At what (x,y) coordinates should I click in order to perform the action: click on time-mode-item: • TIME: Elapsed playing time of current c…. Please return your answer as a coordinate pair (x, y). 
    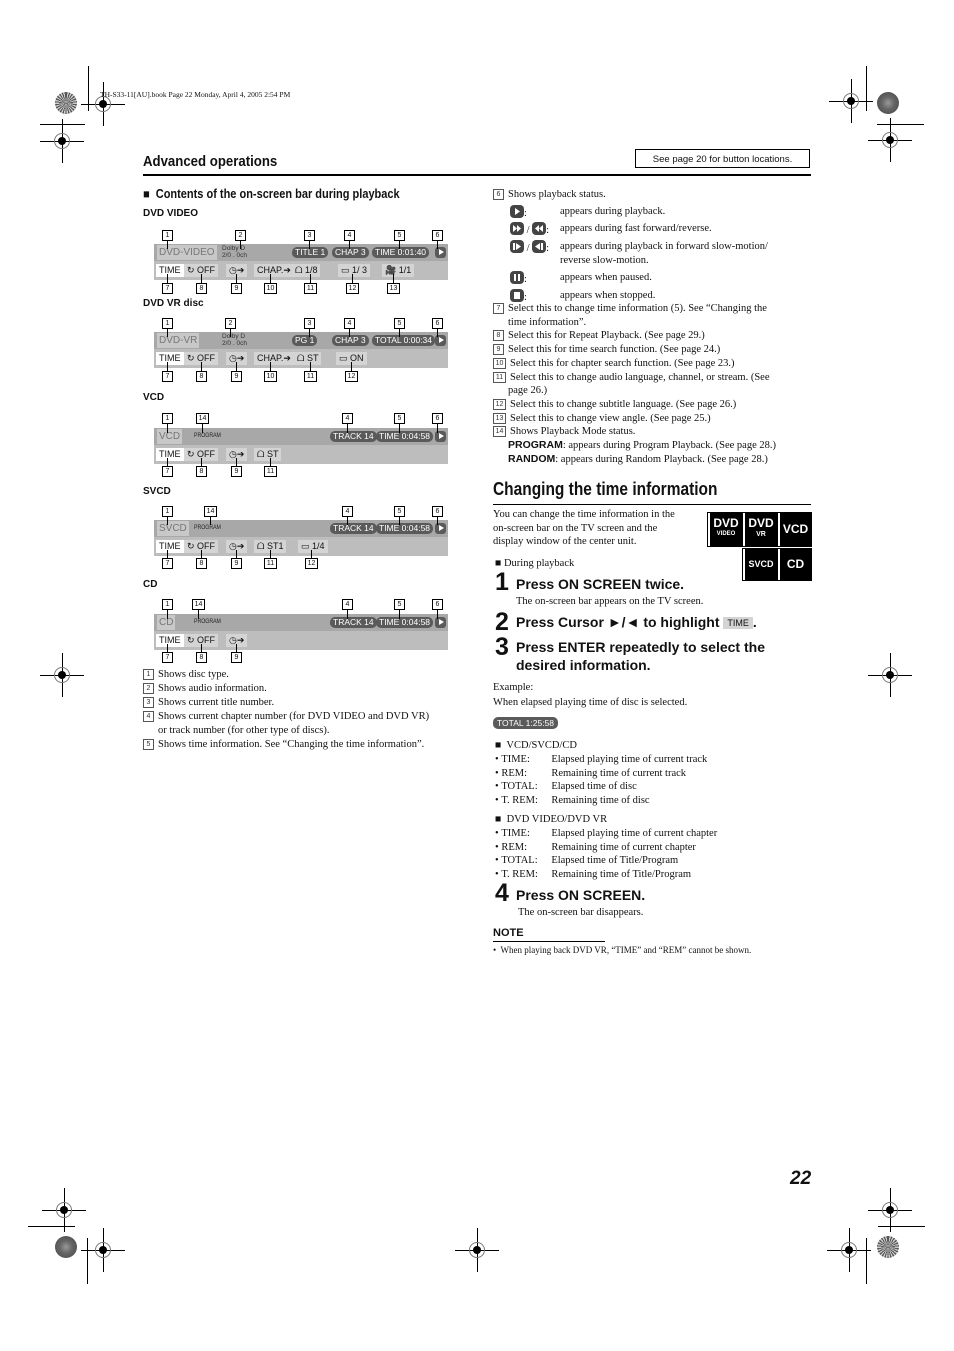
    Looking at the image, I should click on (606, 833).